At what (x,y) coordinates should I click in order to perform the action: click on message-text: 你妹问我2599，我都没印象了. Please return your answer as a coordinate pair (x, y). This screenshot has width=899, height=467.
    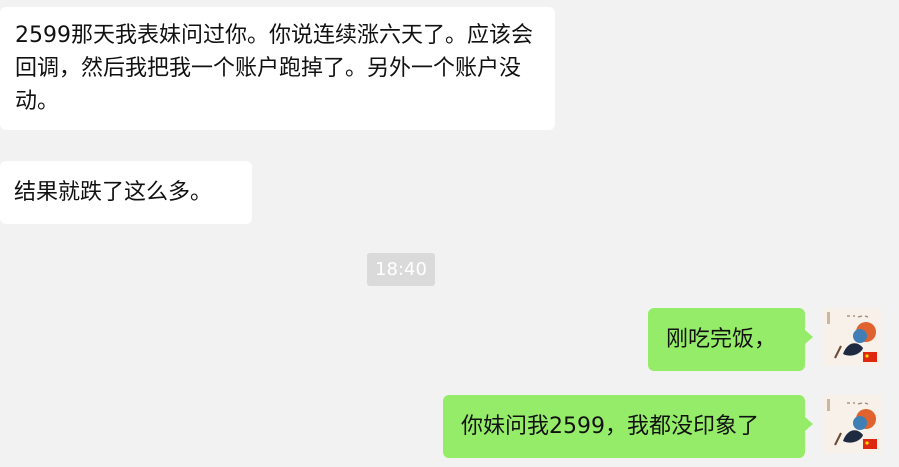
    Looking at the image, I should click on (610, 426).